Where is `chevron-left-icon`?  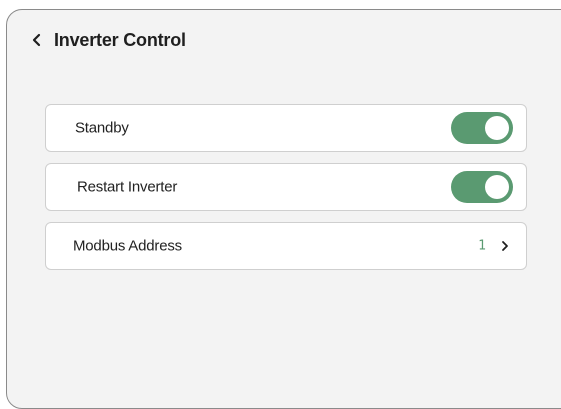
chevron-left-icon is located at coordinates (42, 40).